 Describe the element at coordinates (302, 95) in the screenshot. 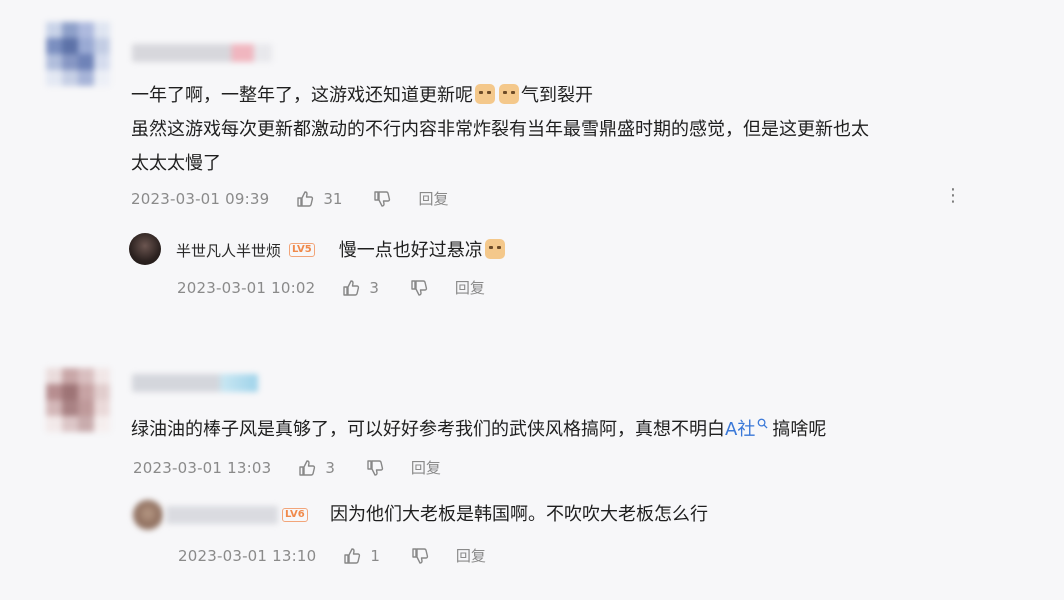

I see `comment-text-line1a: 一年了啊，一整年了，这游戏还知道更新呢` at that location.